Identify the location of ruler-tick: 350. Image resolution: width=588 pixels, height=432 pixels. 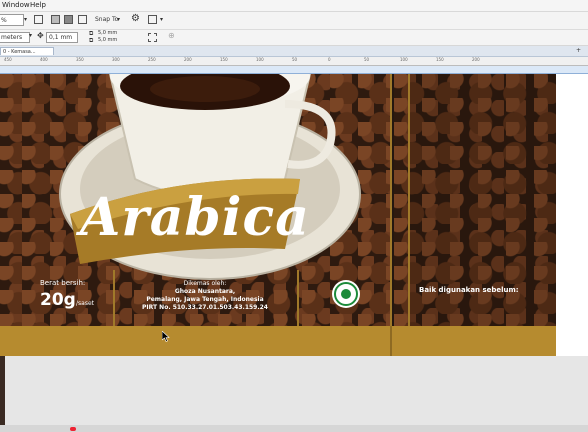
(80, 59).